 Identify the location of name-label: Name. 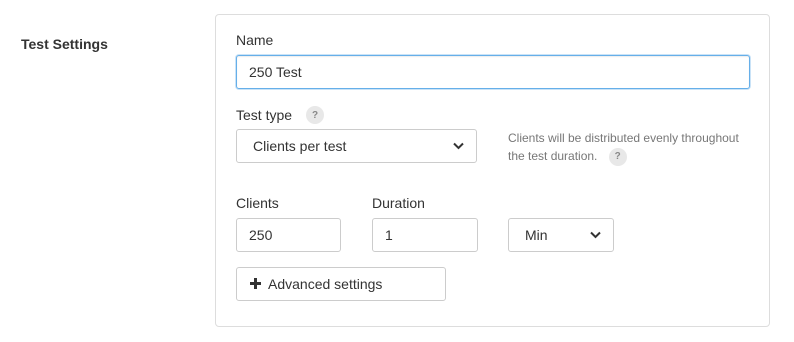
(255, 40).